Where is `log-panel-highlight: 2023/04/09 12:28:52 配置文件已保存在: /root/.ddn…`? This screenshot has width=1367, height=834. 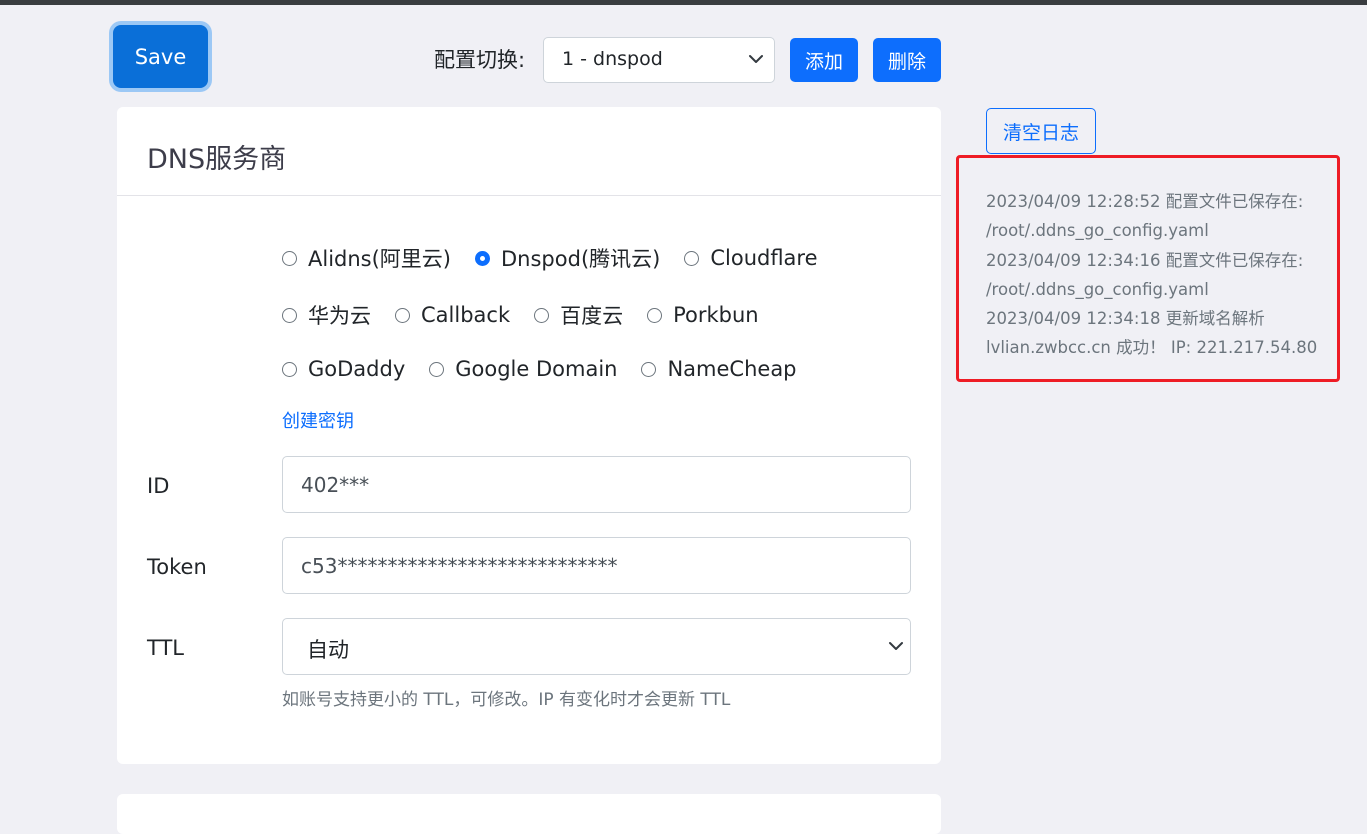
log-panel-highlight: 2023/04/09 12:28:52 配置文件已保存在: /root/.ddn… is located at coordinates (1148, 268).